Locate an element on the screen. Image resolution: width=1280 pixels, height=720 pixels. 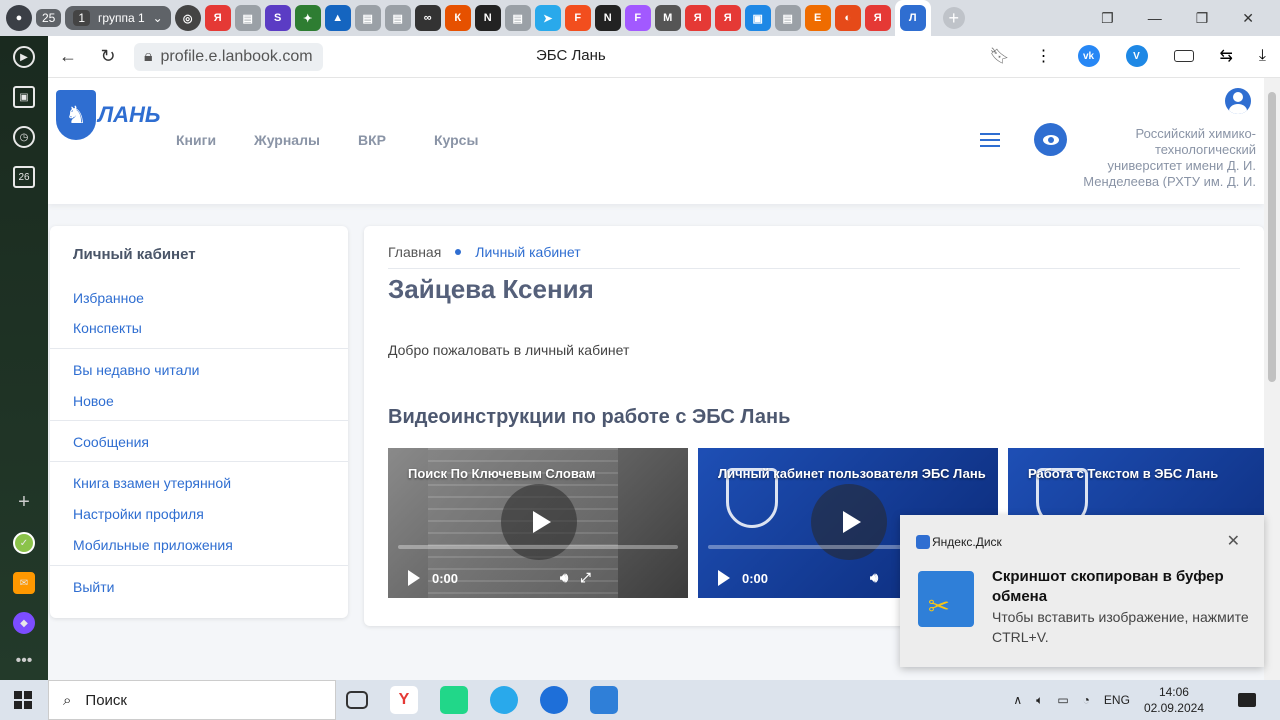
battery-icon is located at coordinates (1183, 56).